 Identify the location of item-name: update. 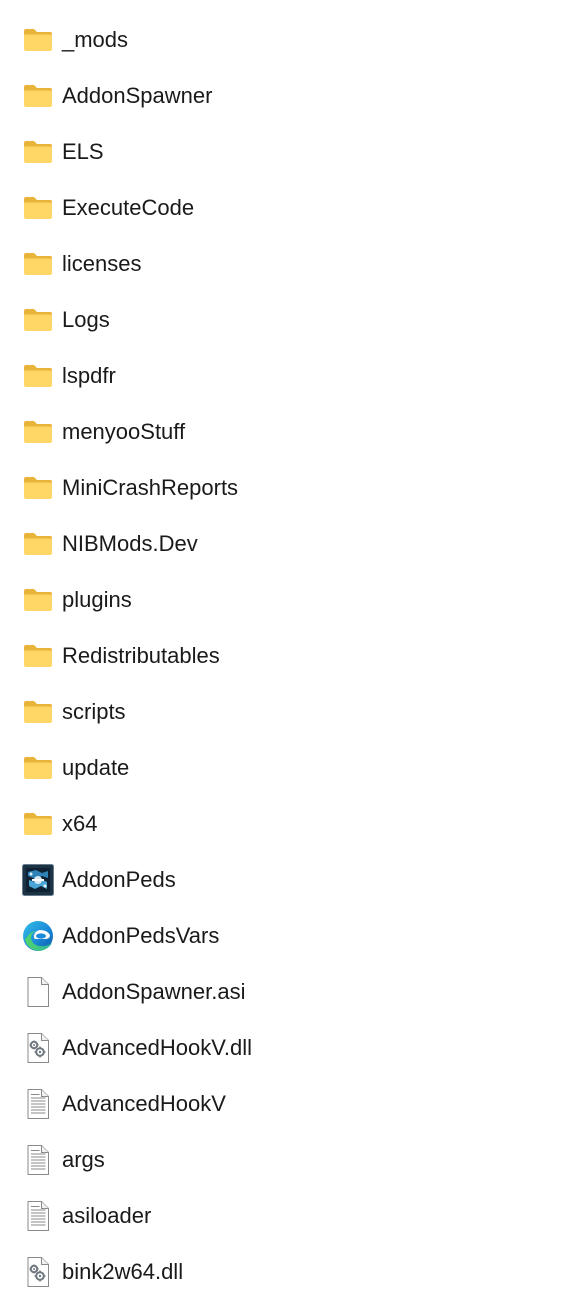
(96, 767).